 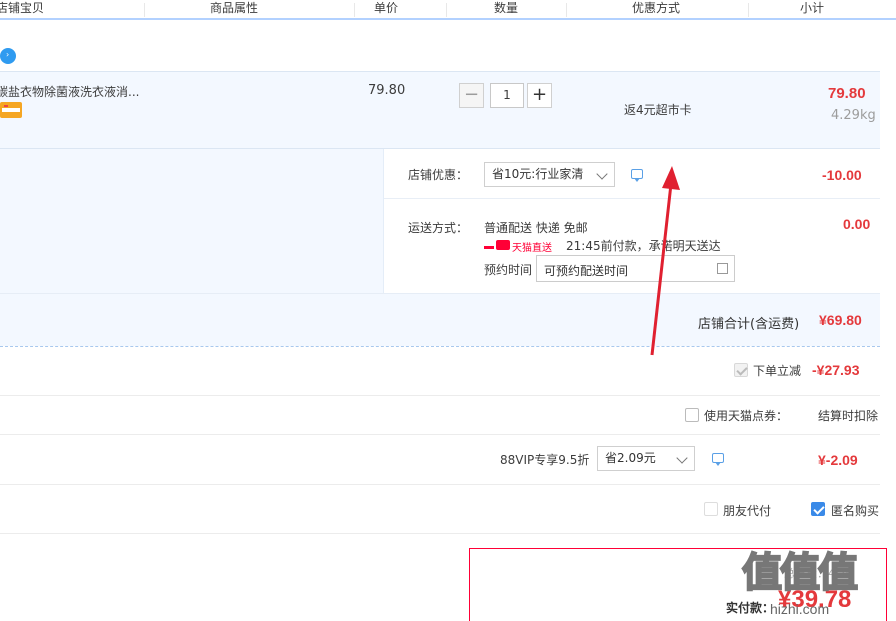 I want to click on col-attributes: 商品属性, so click(x=234, y=8).